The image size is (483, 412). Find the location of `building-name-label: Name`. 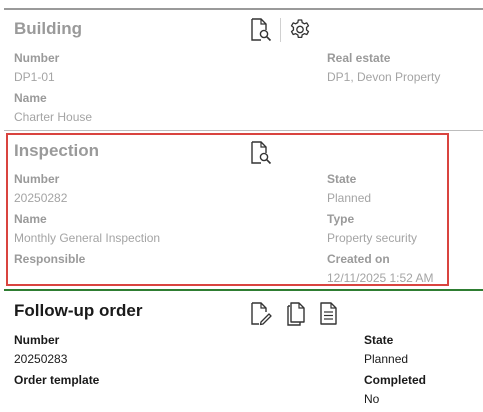

building-name-label: Name is located at coordinates (30, 98).